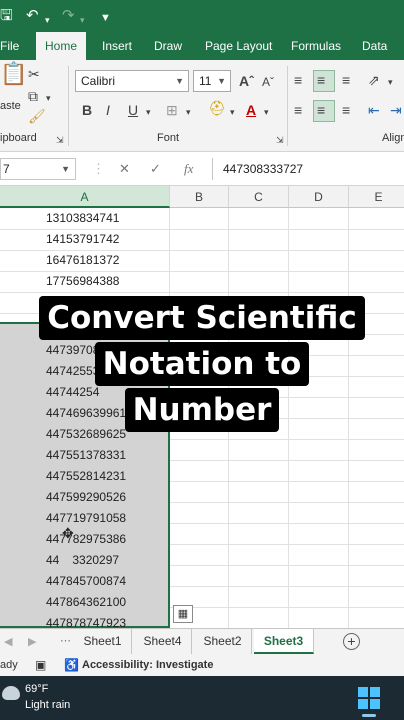 This screenshot has height=720, width=404. What do you see at coordinates (84, 620) in the screenshot?
I see `cell-a: 447878747923` at bounding box center [84, 620].